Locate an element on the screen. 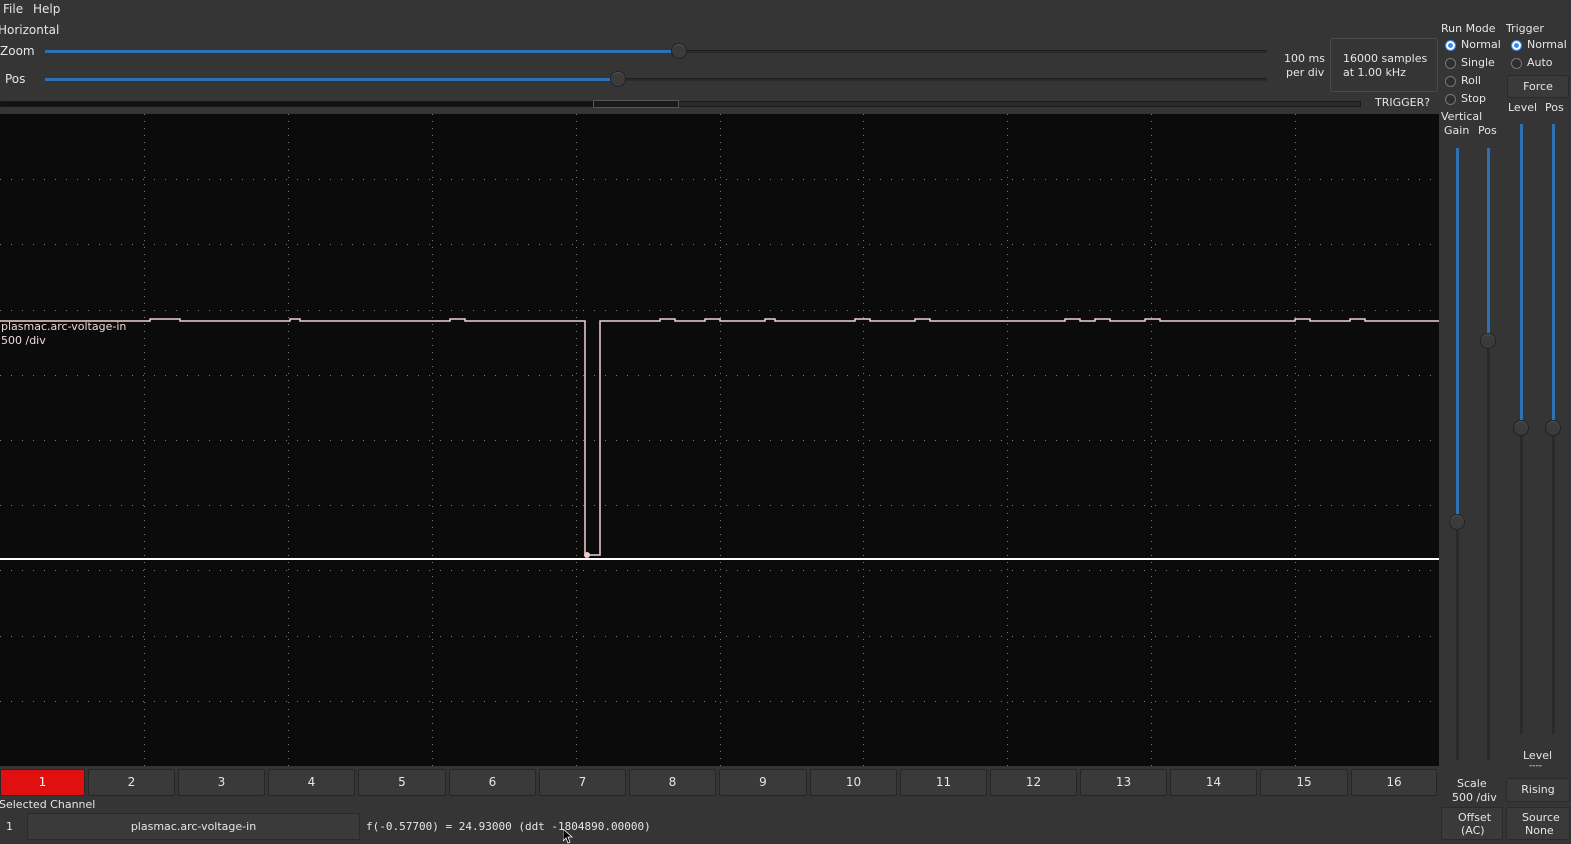  trigger-pos-slider-handle is located at coordinates (1553, 428).